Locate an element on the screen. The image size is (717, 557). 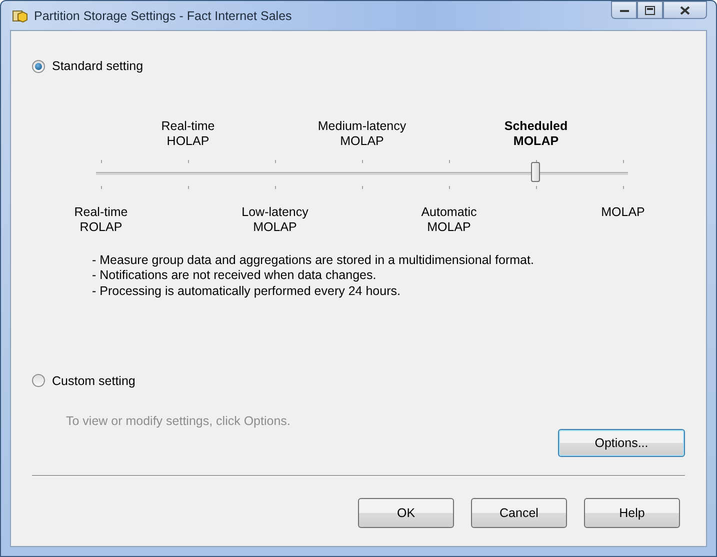
slider-label: Real-time ROLAP is located at coordinates (101, 220).